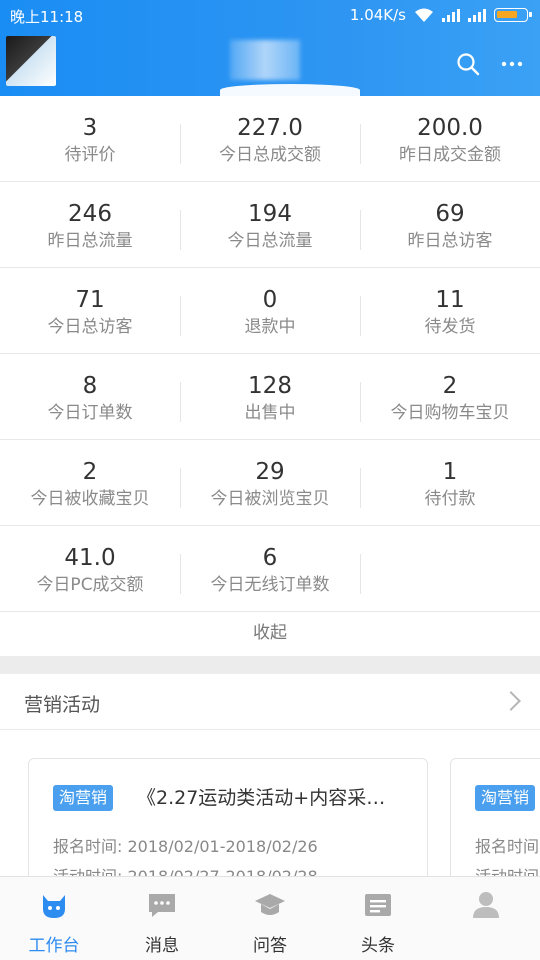  Describe the element at coordinates (377, 15) in the screenshot. I see `network-speed: 1.04K/s` at that location.